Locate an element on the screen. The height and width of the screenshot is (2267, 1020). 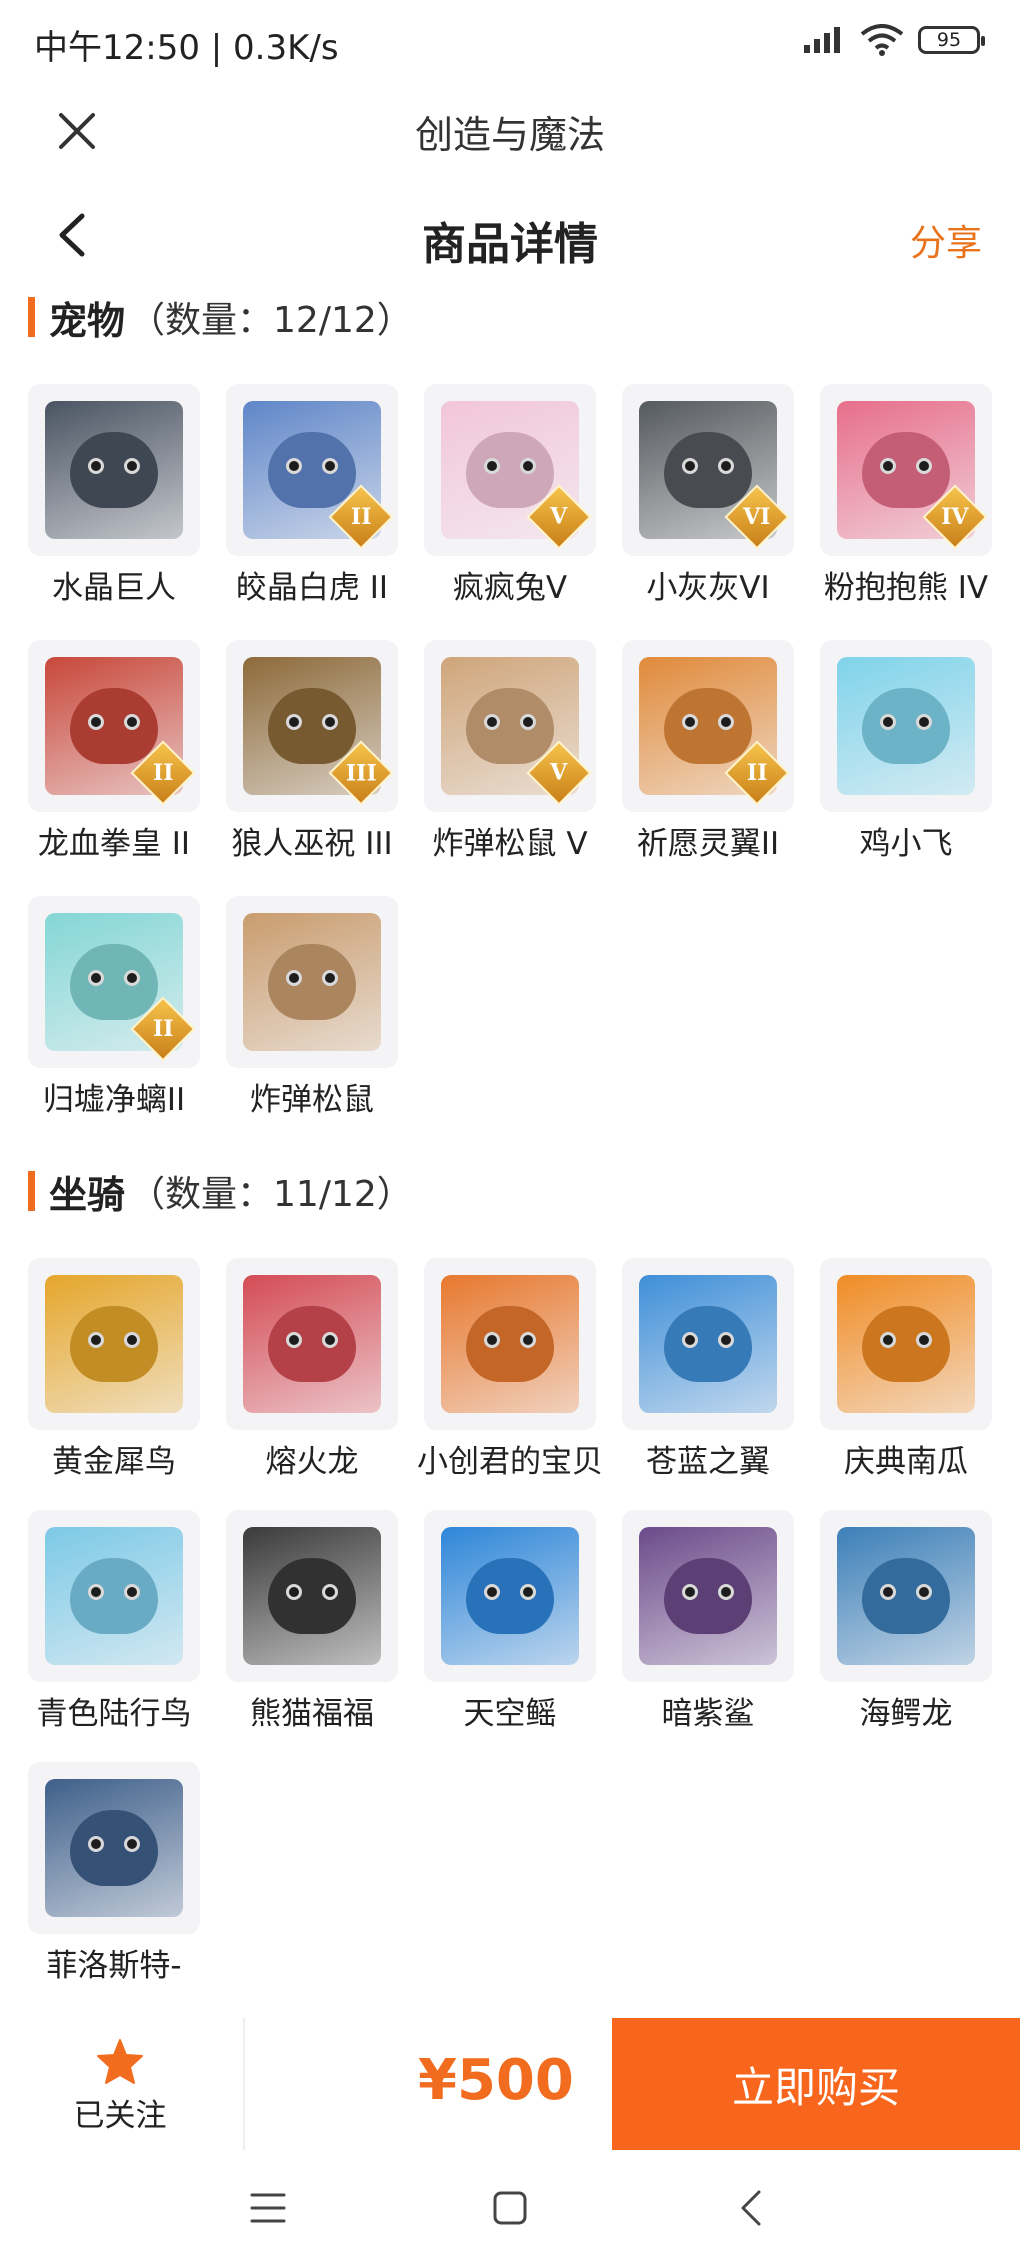
back-triangle-icon is located at coordinates (751, 2208).